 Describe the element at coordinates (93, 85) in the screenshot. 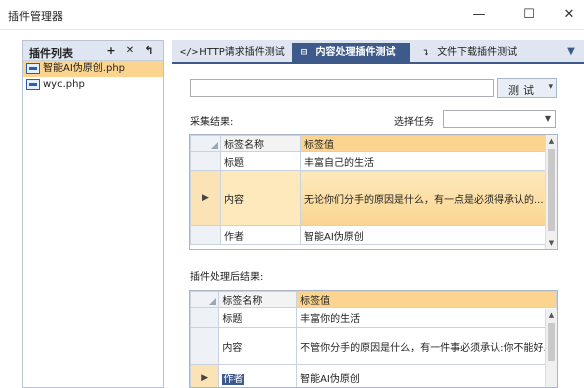

I see `plugin-item: wyc.php` at that location.